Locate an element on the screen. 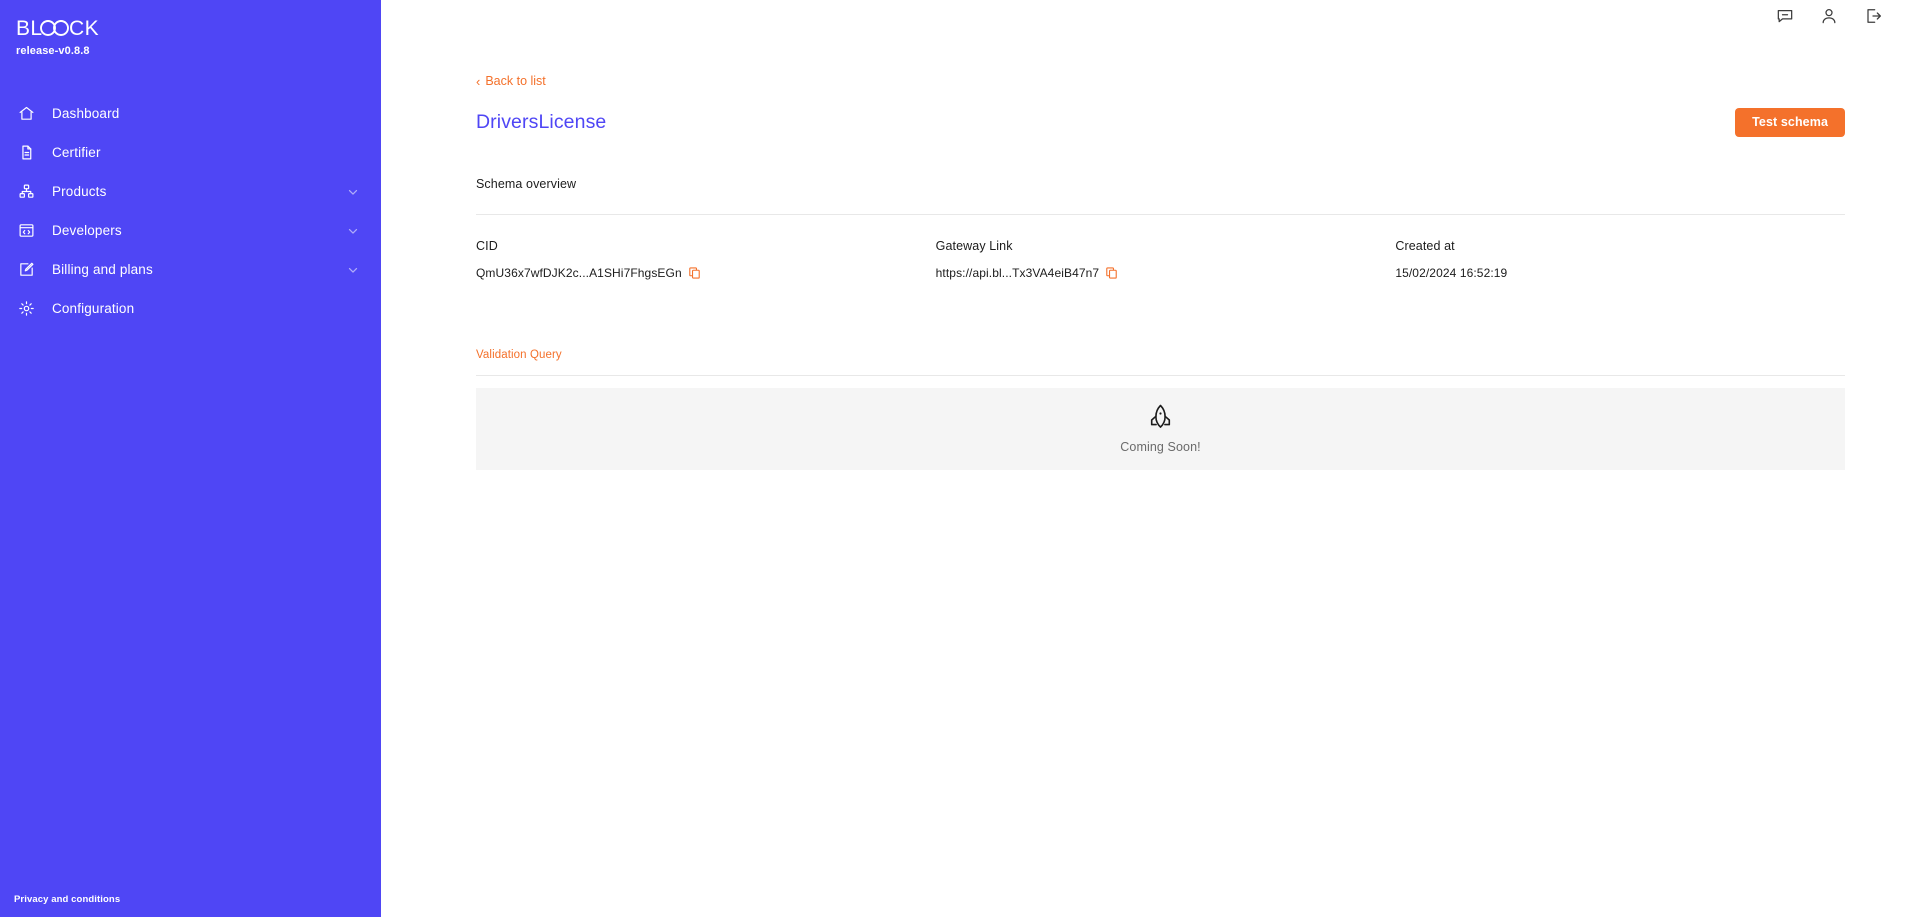 This screenshot has height=917, width=1905. sidebar-item-billing-and-plans: Billing and plans is located at coordinates (190, 269).